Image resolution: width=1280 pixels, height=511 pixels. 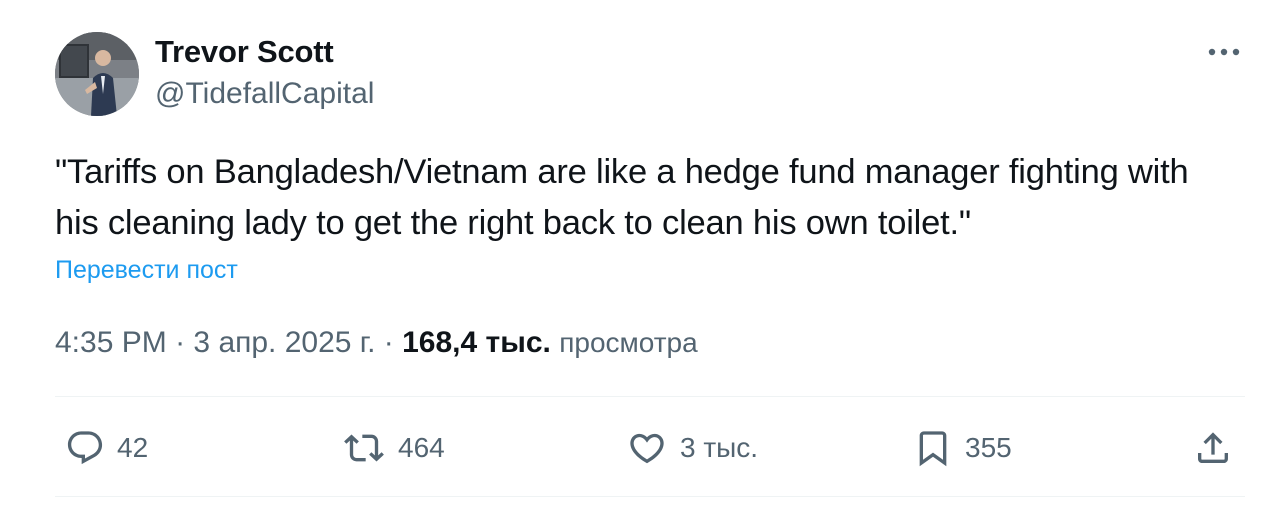 I want to click on like-button: 3 тыс., so click(x=692, y=448).